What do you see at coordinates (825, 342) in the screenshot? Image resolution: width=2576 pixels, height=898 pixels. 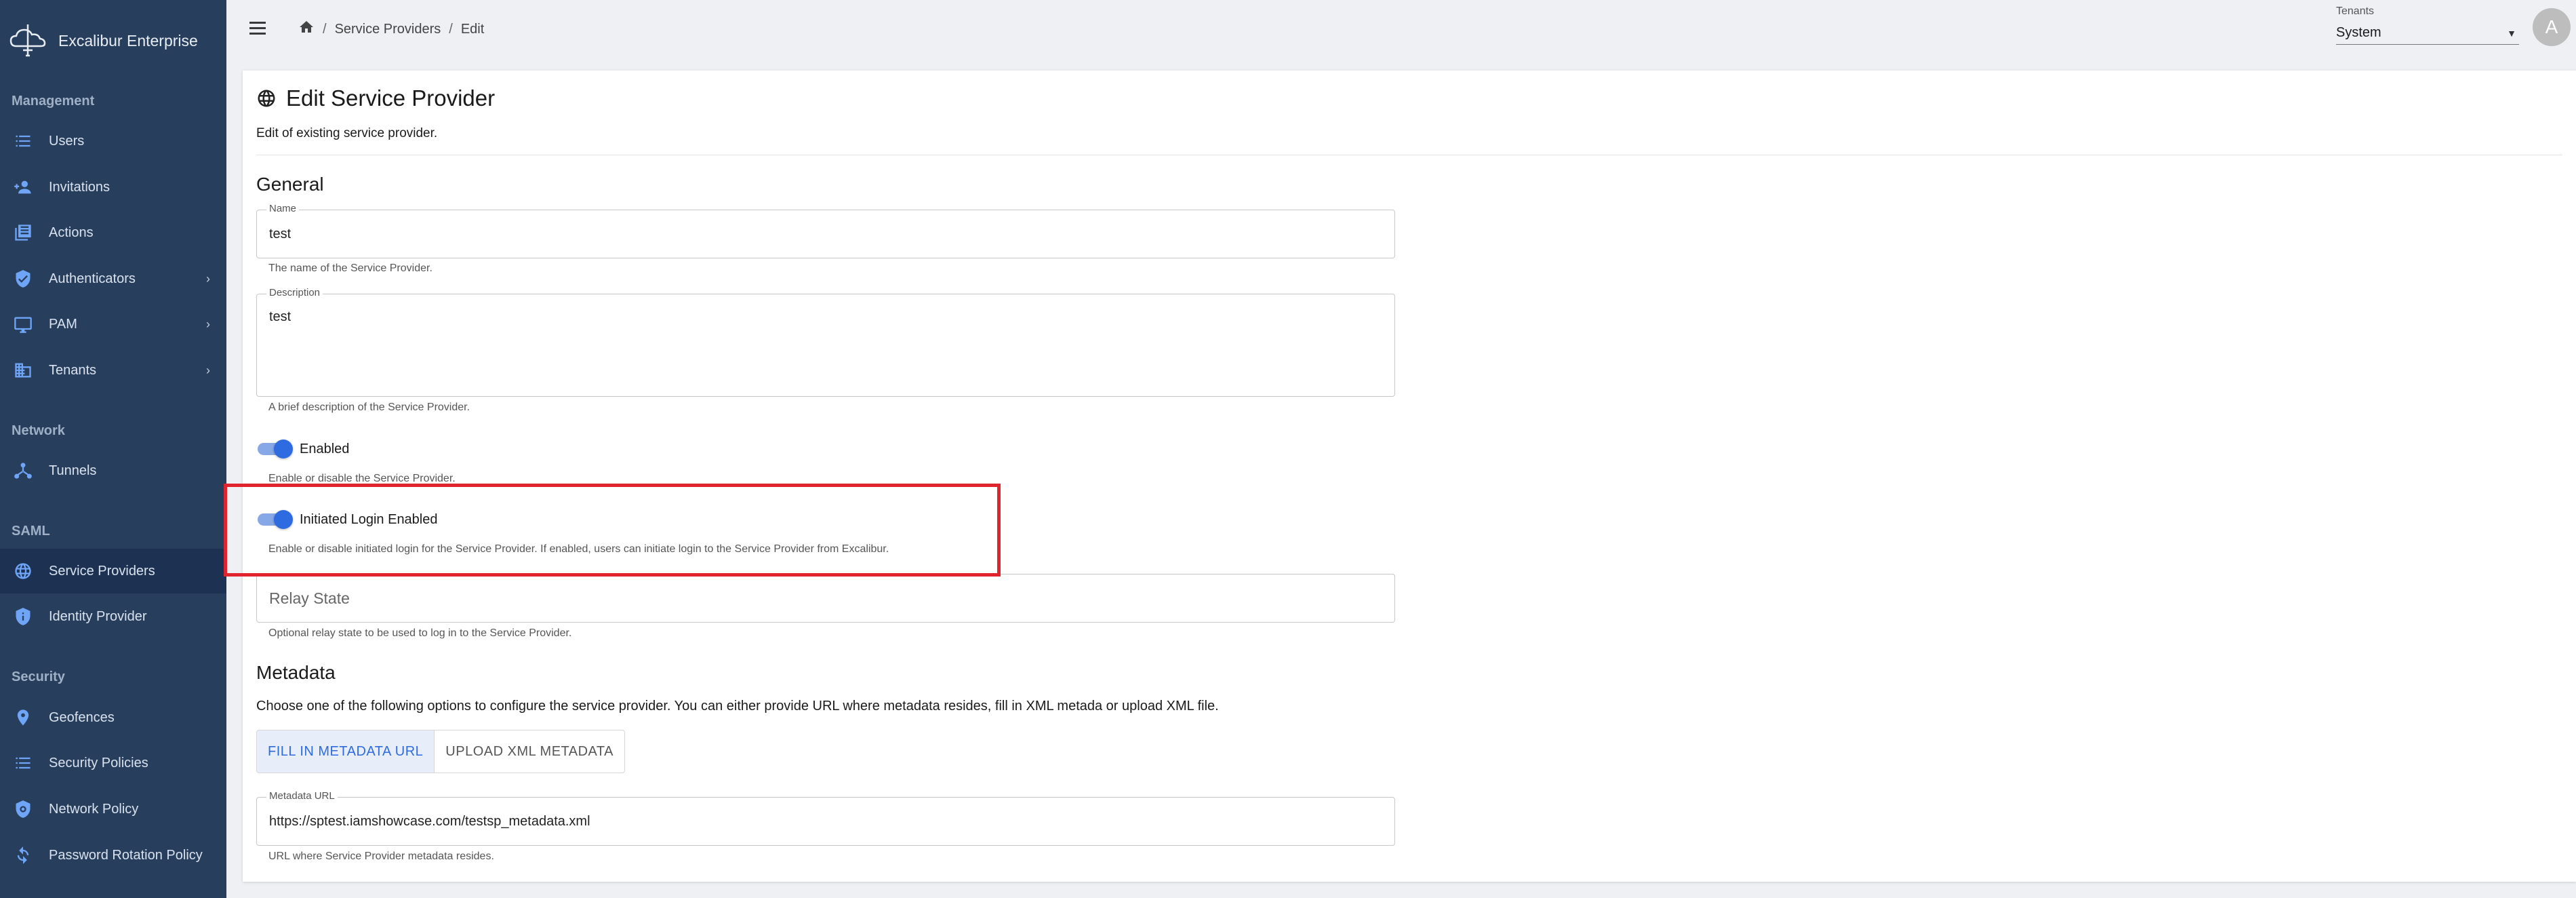 I see `description-field: Description test` at bounding box center [825, 342].